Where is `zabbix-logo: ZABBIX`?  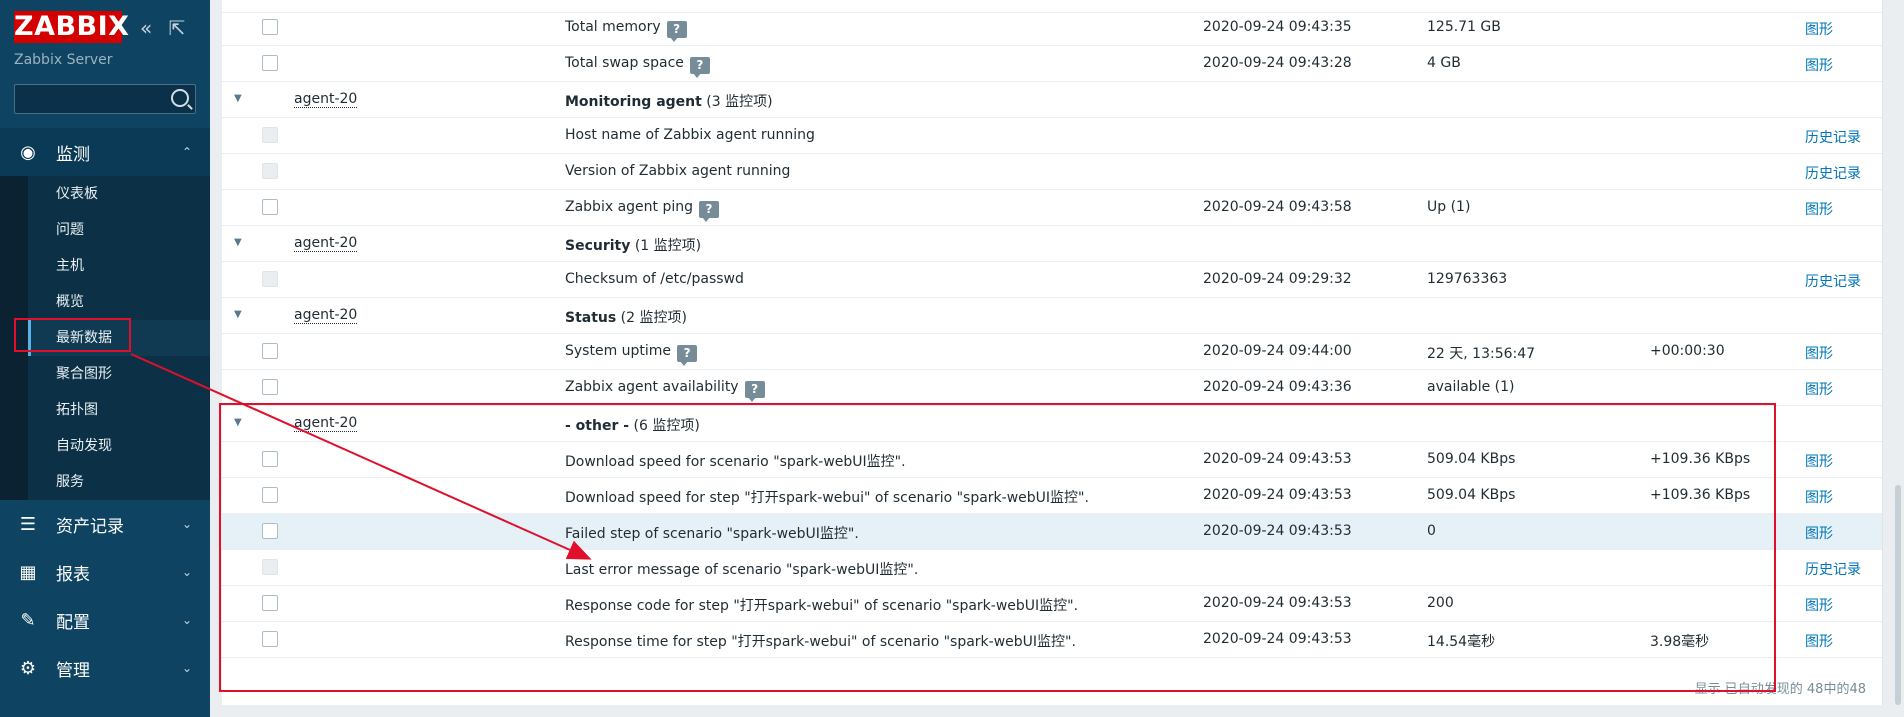
zabbix-logo: ZABBIX is located at coordinates (71, 27).